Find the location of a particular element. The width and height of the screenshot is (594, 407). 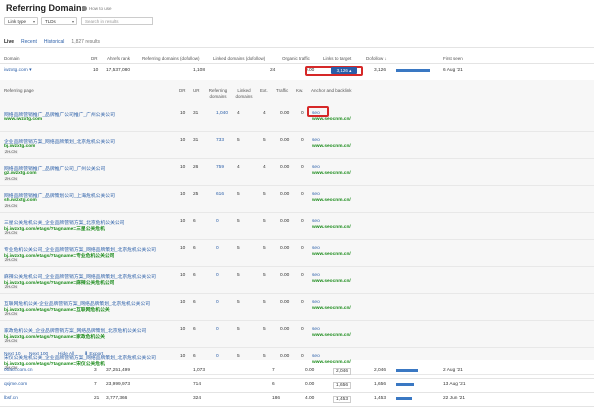

linked-domains-value: 7 is located at coordinates (273, 370).